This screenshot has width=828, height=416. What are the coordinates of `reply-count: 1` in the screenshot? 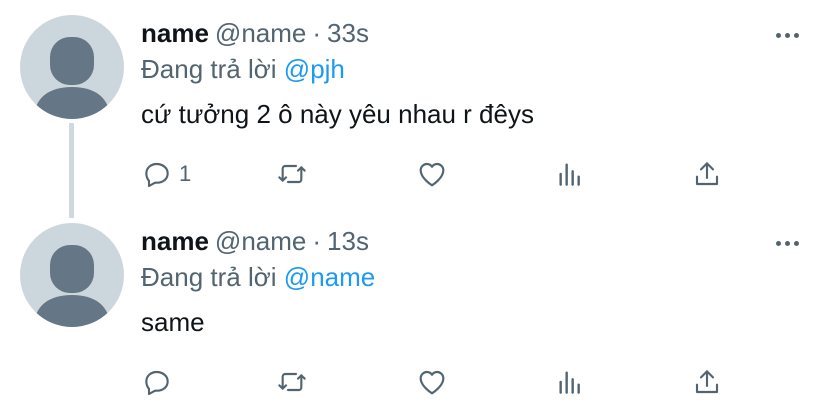 It's located at (185, 173).